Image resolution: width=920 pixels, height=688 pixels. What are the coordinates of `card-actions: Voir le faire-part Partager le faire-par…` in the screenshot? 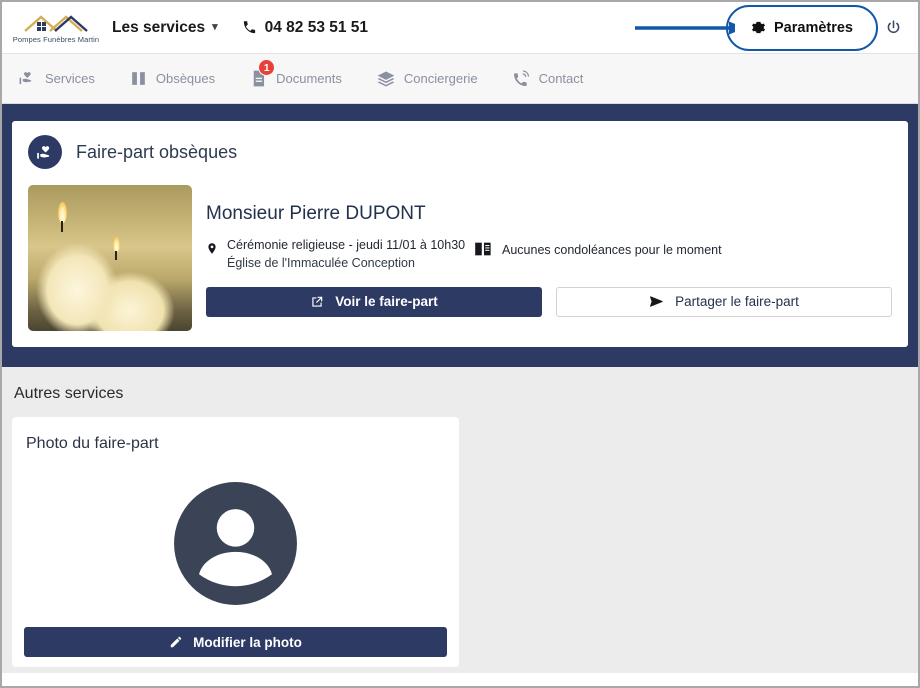 It's located at (549, 301).